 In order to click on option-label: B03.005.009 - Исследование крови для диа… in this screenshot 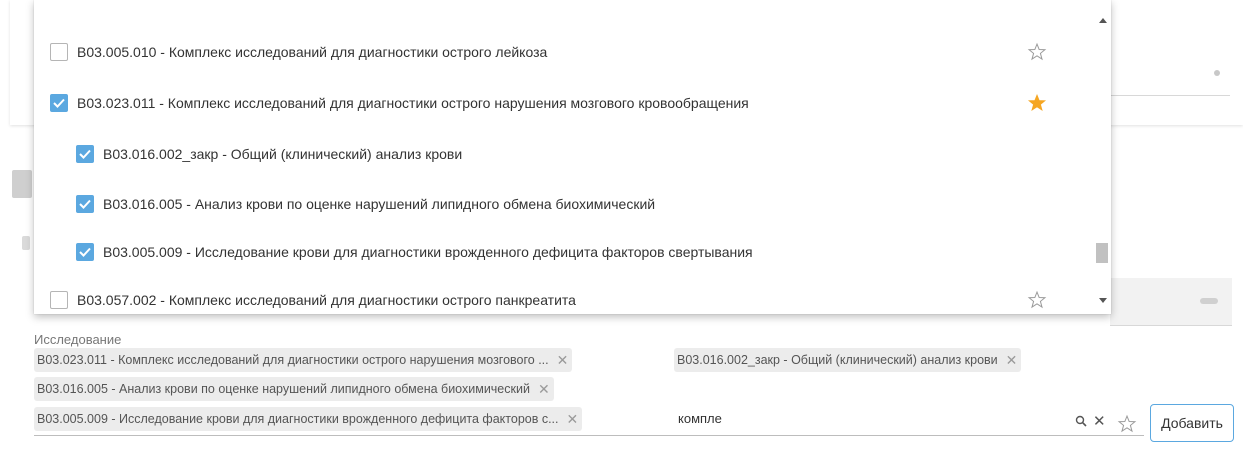, I will do `click(428, 252)`.